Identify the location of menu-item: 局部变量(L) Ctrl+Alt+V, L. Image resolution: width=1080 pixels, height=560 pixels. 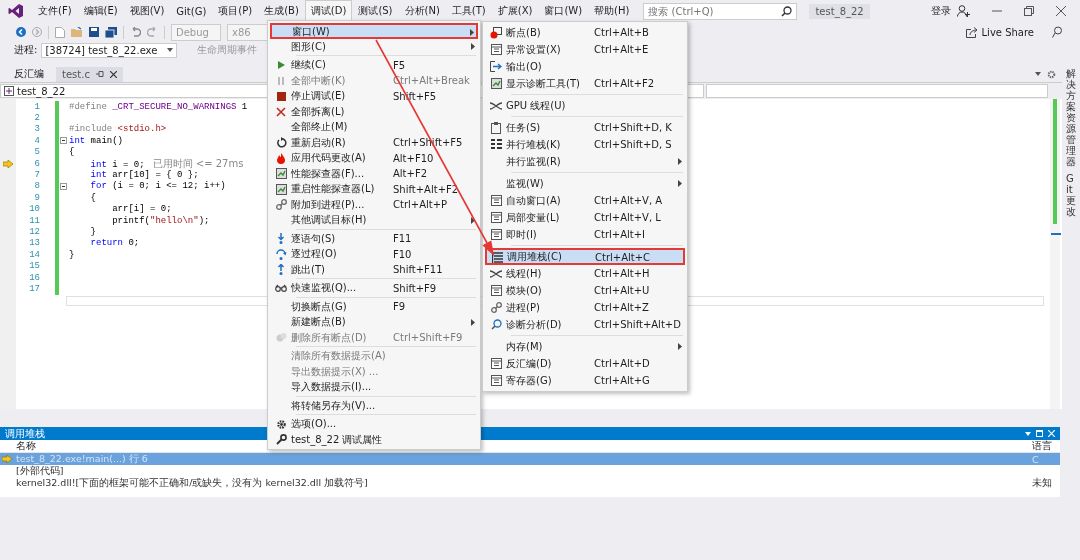
(585, 217).